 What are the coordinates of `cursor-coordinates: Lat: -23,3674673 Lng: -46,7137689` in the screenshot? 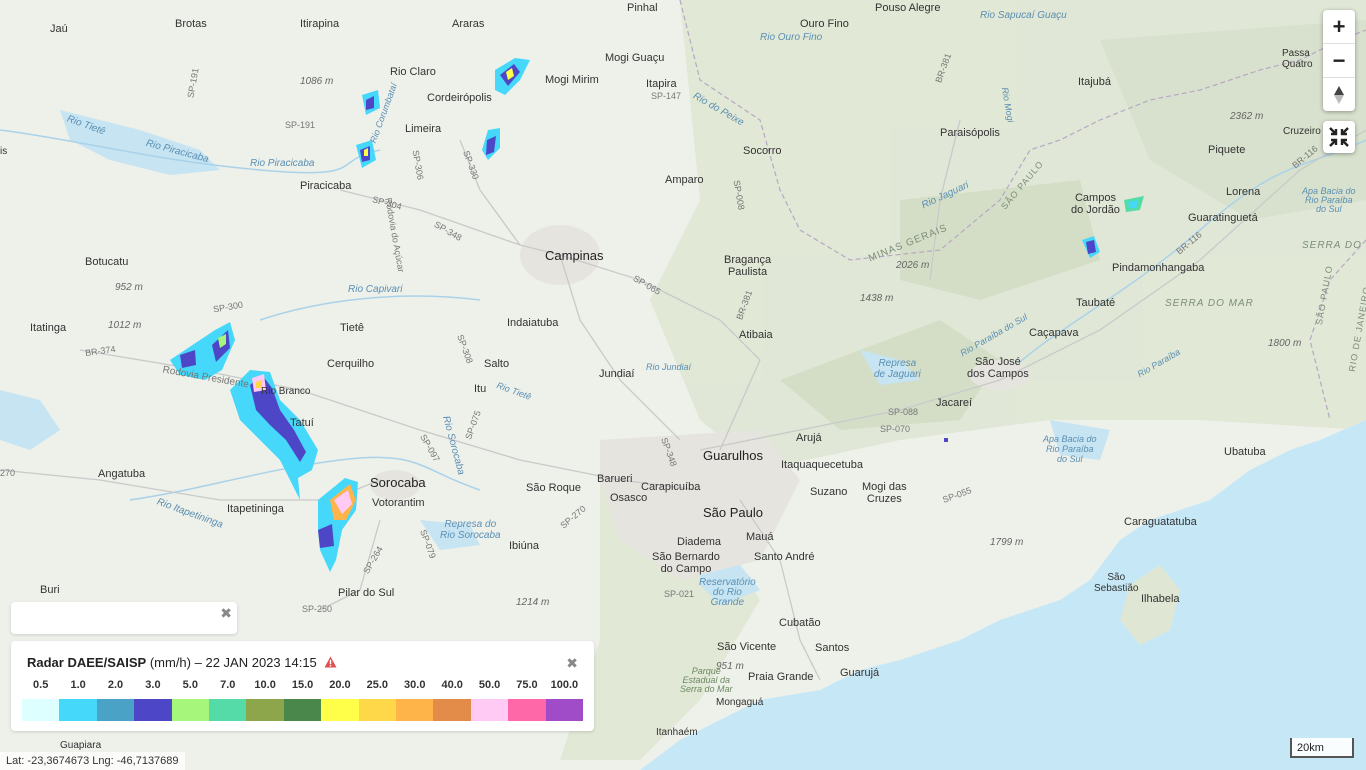 It's located at (92, 761).